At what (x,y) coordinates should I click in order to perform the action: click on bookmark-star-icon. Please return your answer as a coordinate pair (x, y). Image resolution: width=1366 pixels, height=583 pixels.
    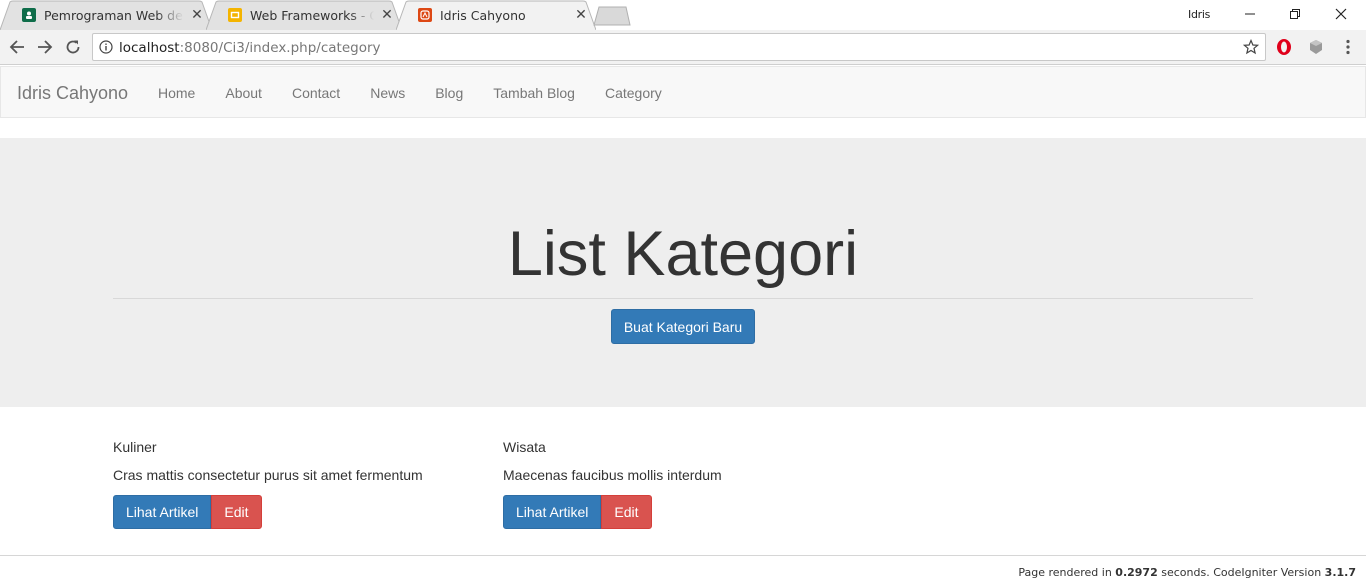
    Looking at the image, I should click on (1251, 47).